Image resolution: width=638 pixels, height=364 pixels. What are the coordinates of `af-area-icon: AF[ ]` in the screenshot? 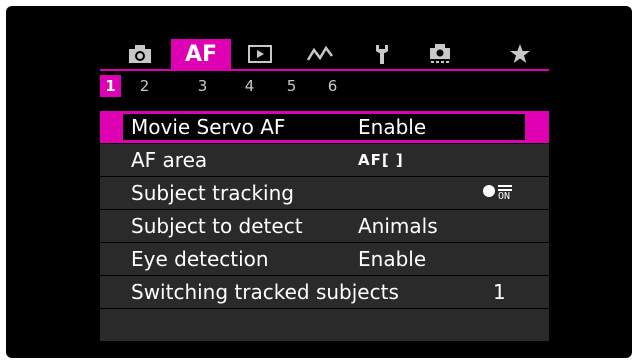 It's located at (381, 160).